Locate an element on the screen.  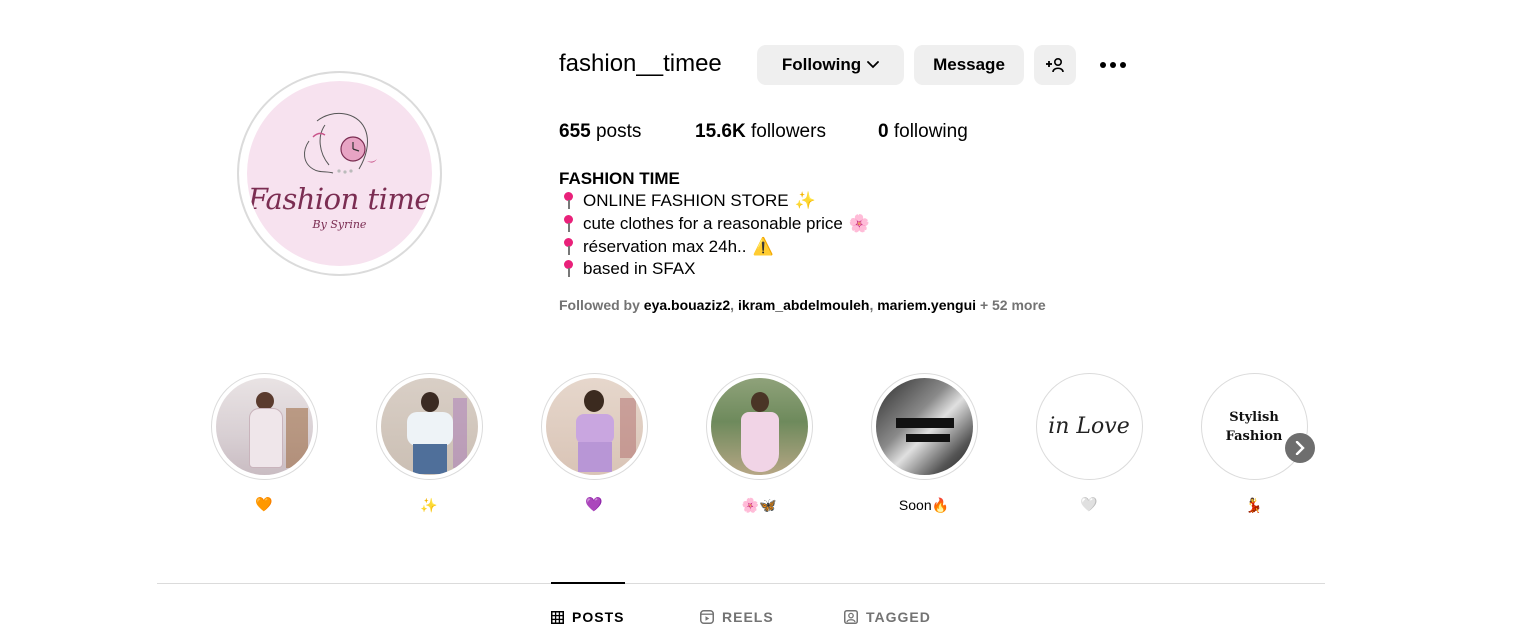
message-button-label: Message is located at coordinates (969, 64).